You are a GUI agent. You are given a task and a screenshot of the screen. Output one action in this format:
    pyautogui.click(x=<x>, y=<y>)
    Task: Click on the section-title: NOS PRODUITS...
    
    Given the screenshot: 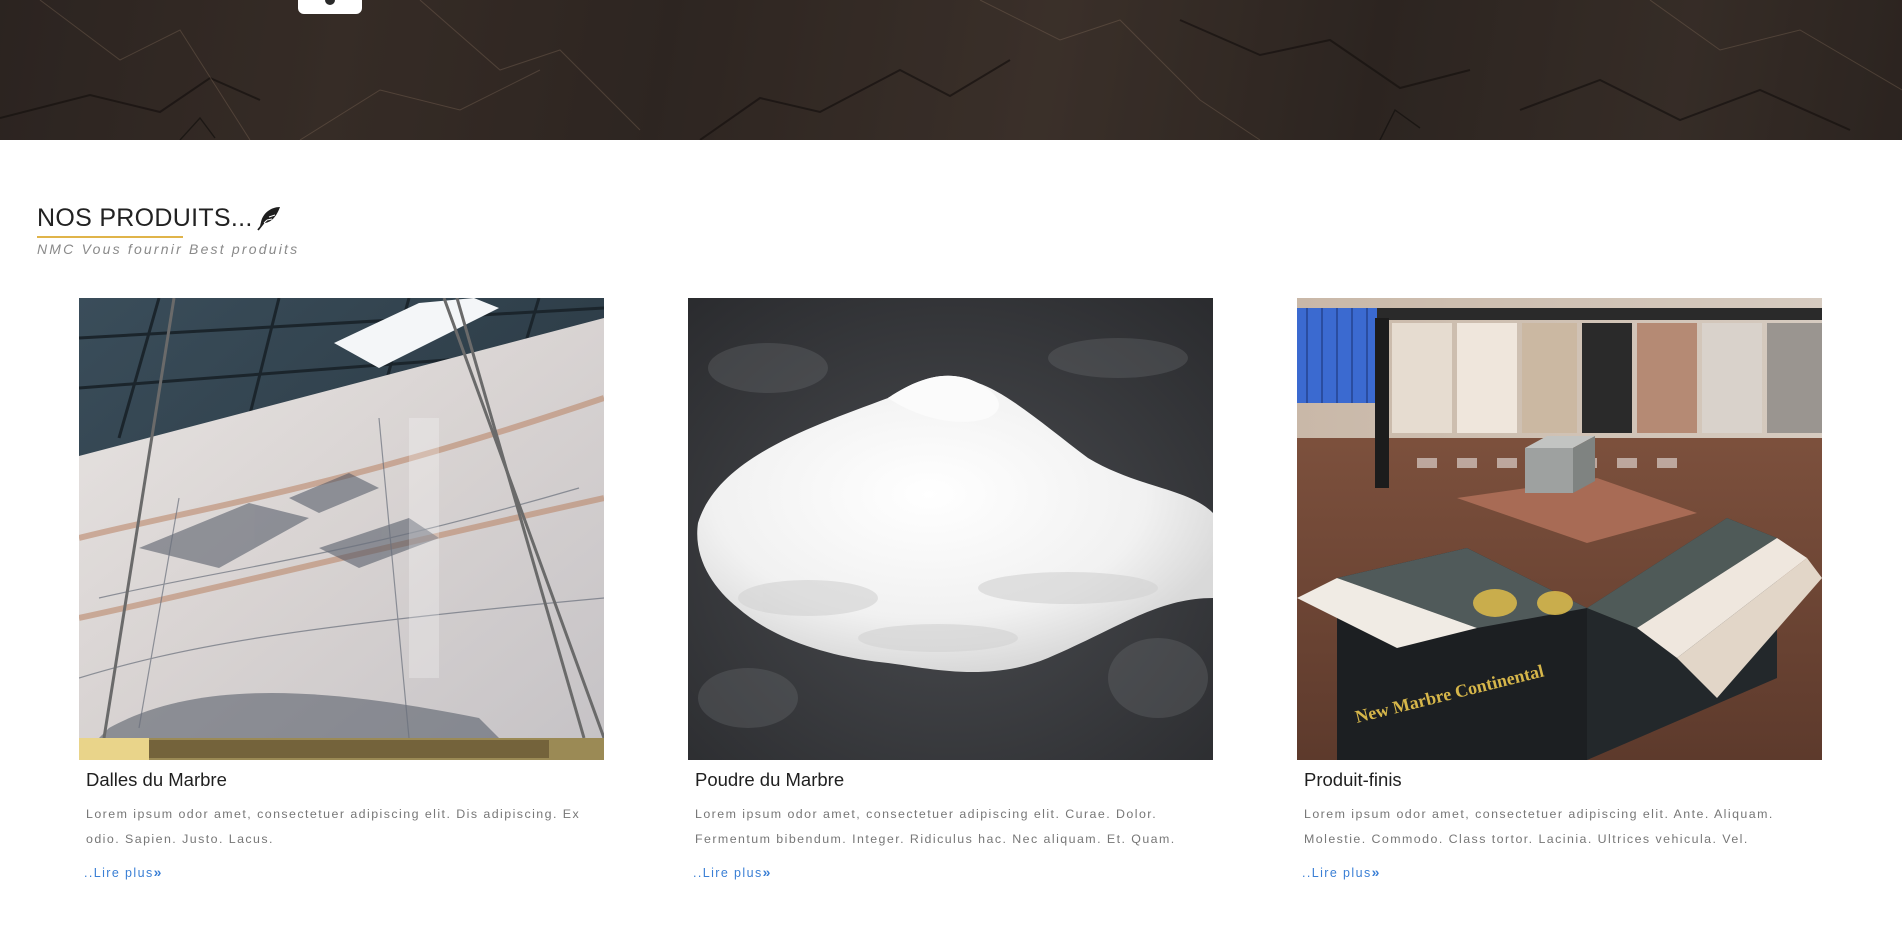 What is the action you would take?
    pyautogui.click(x=160, y=218)
    